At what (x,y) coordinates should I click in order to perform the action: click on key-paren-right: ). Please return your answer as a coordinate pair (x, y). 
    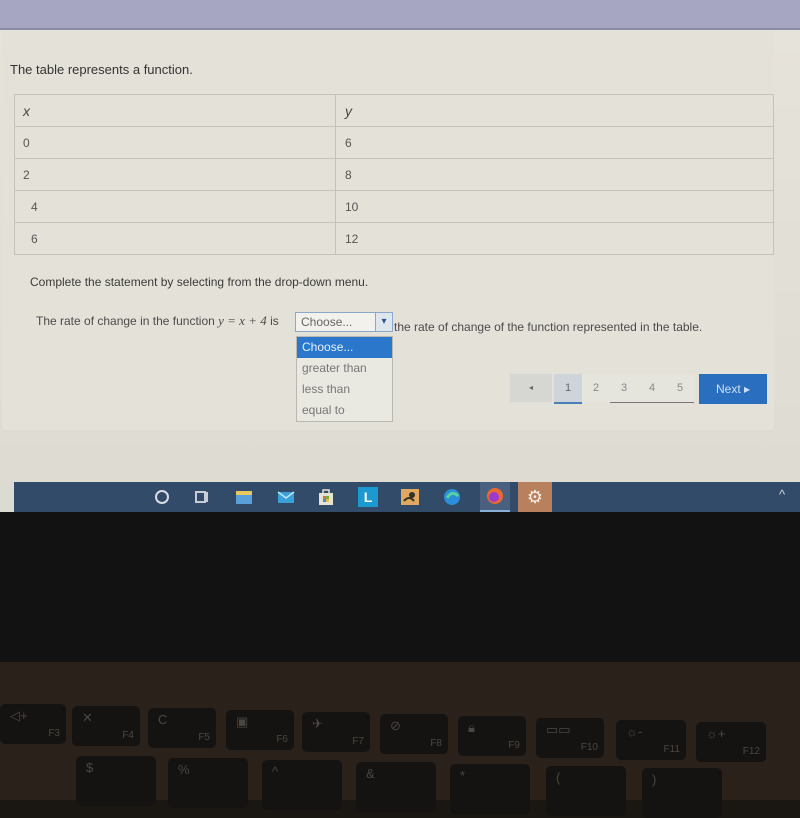
    Looking at the image, I should click on (682, 793).